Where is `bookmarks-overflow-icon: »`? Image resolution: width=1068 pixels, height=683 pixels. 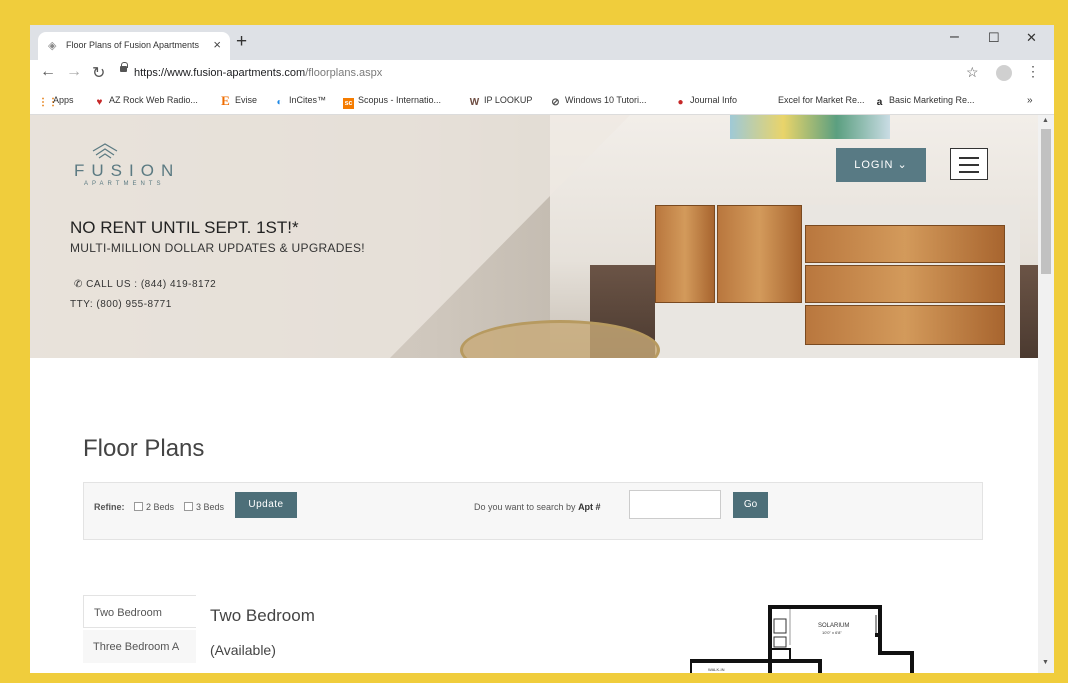 bookmarks-overflow-icon: » is located at coordinates (1030, 100).